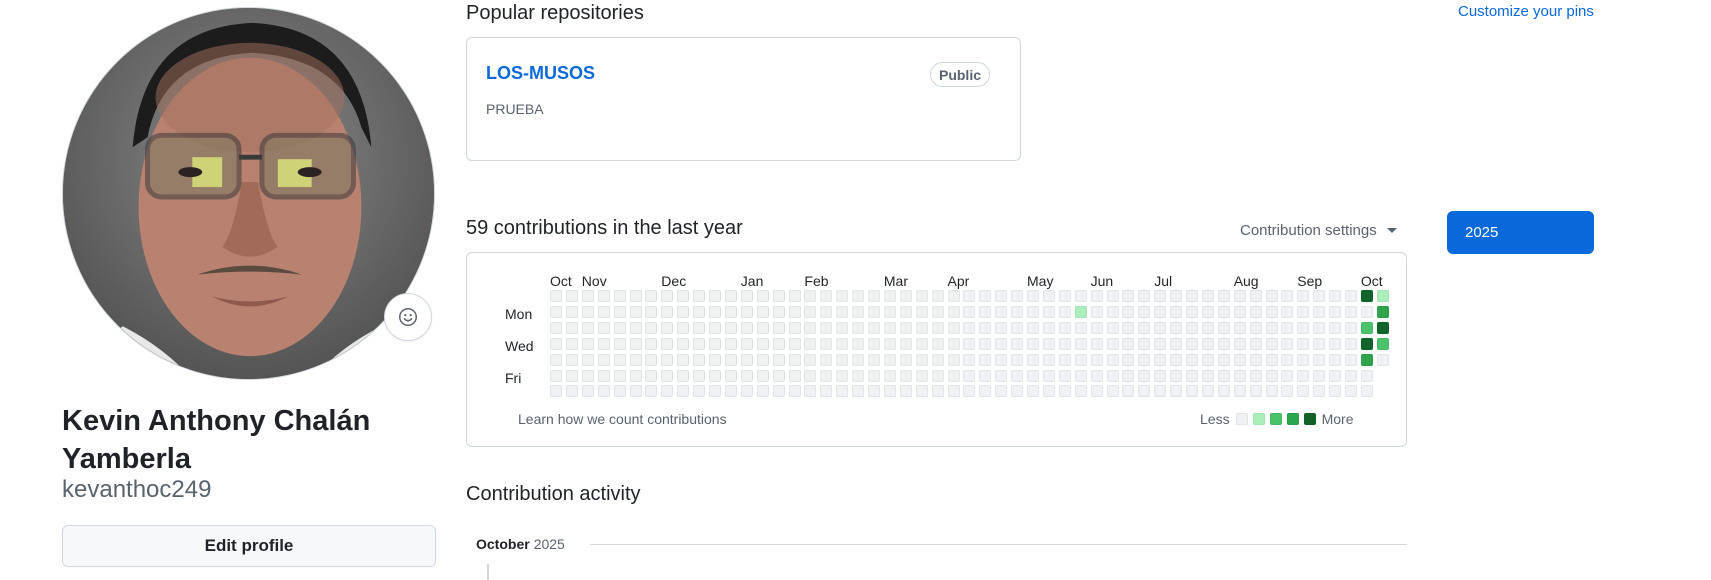 The image size is (1711, 580). Describe the element at coordinates (249, 546) in the screenshot. I see `edit-profile-button: Edit profile` at that location.